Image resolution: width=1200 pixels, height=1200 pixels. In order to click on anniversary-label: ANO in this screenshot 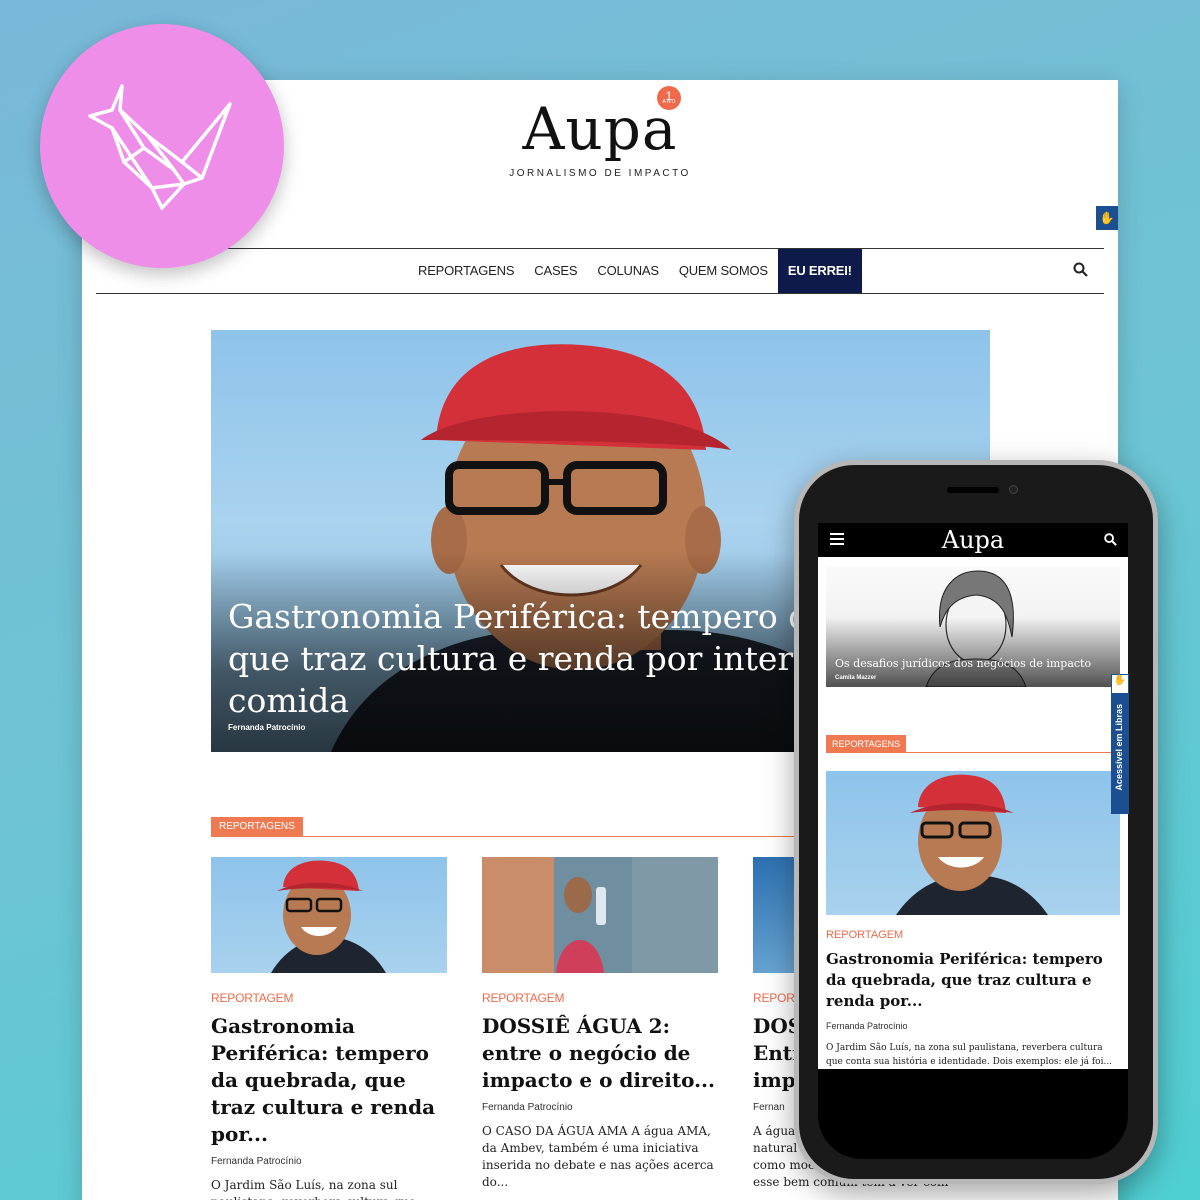, I will do `click(669, 102)`.